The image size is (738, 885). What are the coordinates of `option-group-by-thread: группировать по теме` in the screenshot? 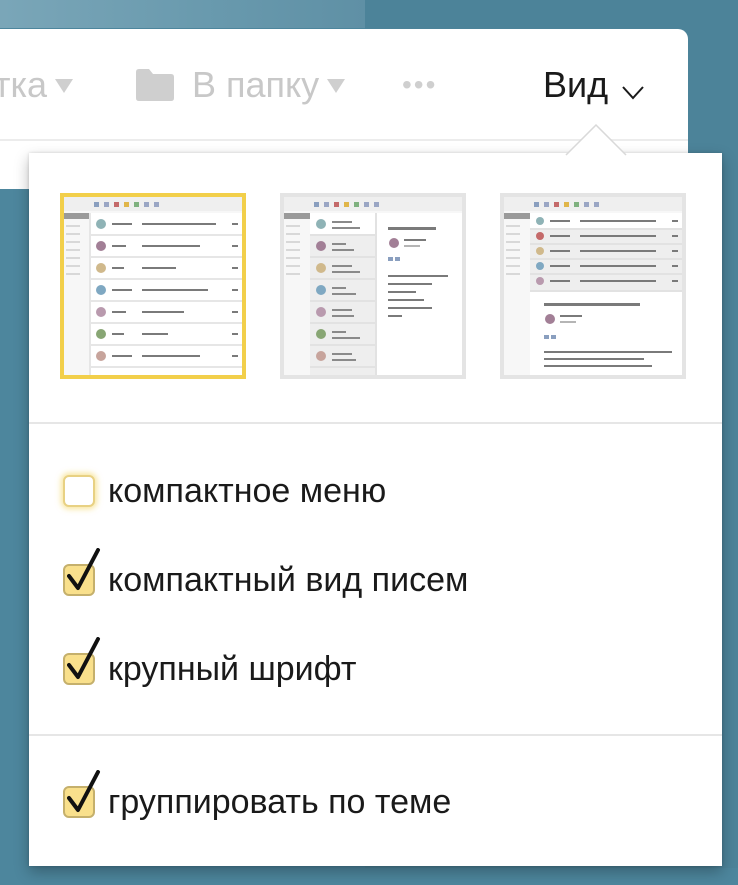 It's located at (257, 798).